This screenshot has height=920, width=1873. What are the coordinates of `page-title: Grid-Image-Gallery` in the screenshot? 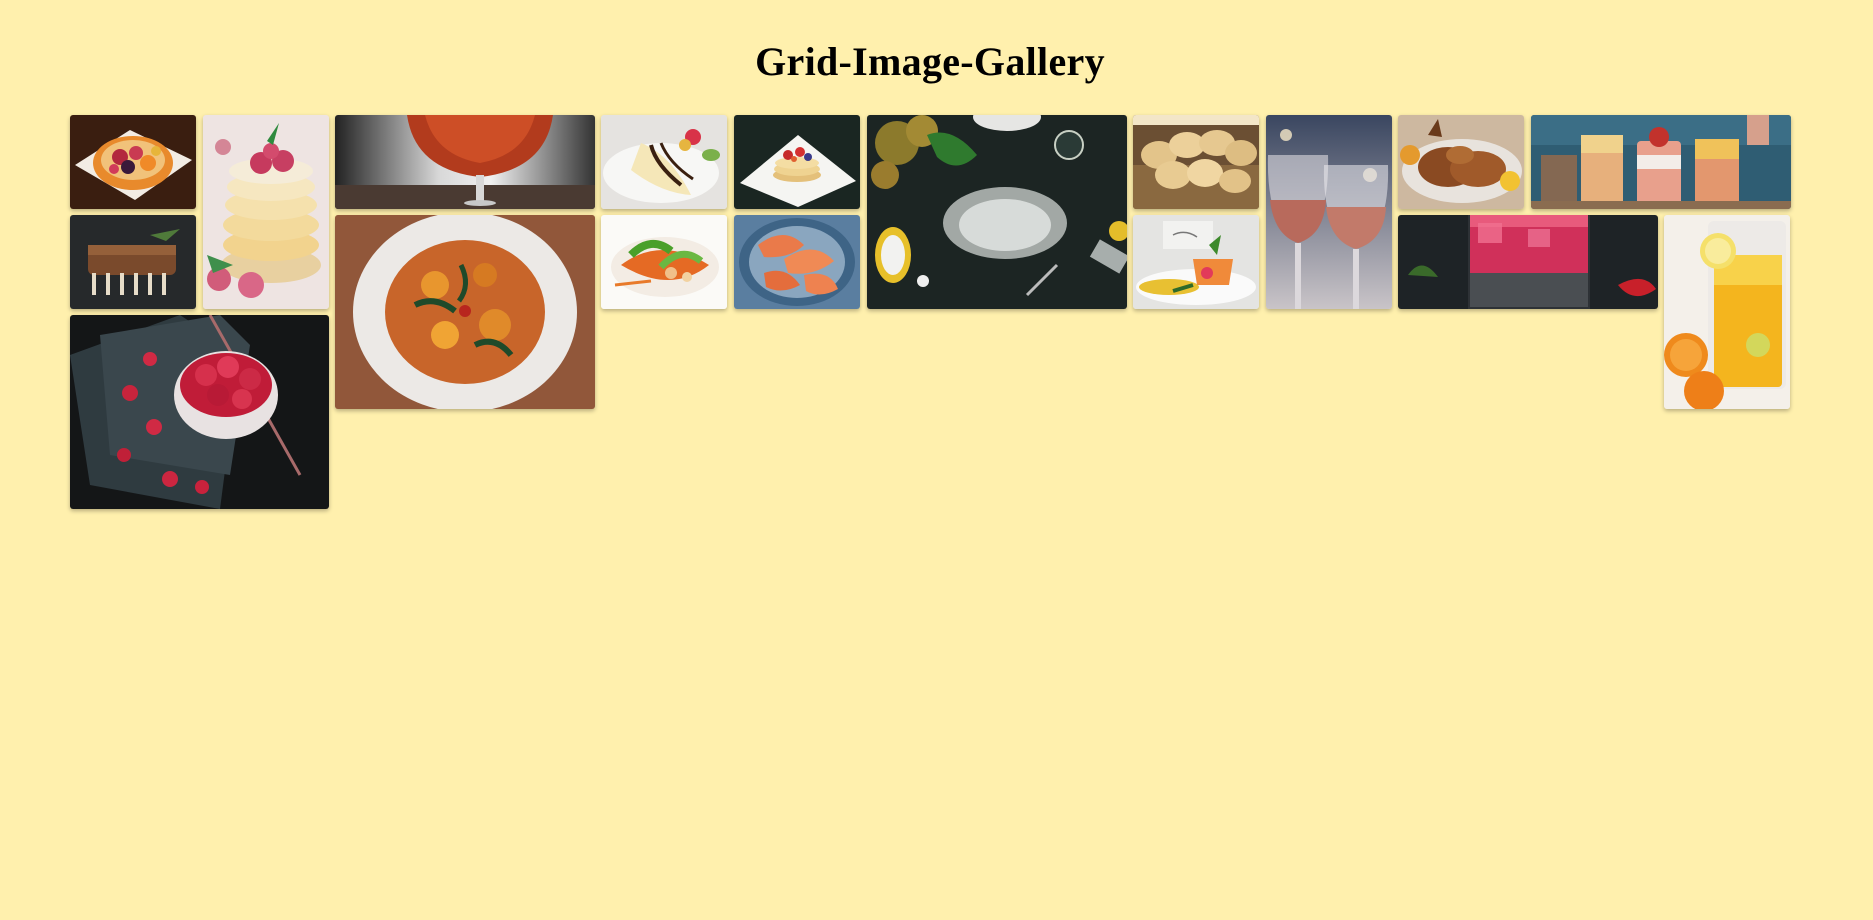 It's located at (930, 61).